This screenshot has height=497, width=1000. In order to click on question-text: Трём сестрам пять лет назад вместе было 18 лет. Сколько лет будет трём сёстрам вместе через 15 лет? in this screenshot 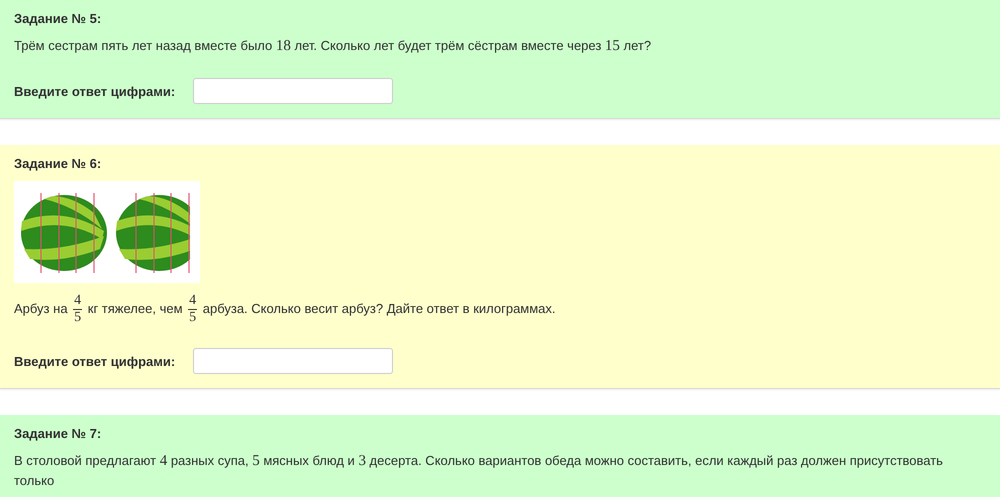, I will do `click(333, 46)`.